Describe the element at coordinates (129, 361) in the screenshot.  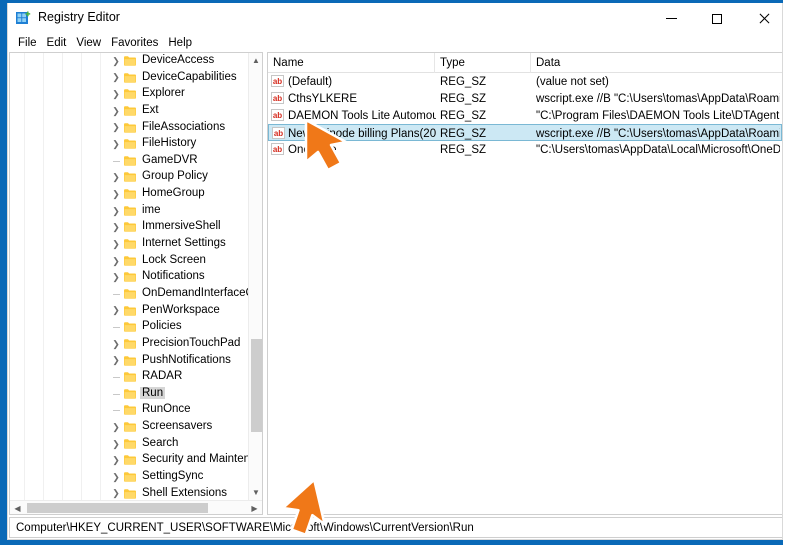
I see `tree-node-pushnotifications: ❯ PushNotifications` at that location.